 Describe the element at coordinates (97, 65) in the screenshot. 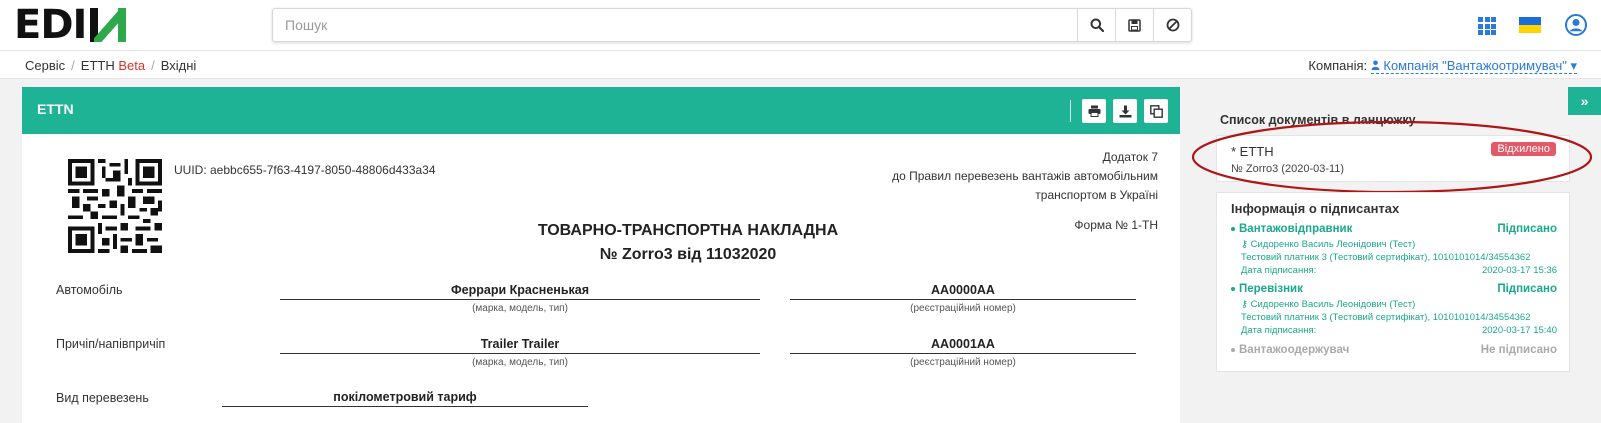

I see `breadcrumb-ettn-label: ЕТТН` at that location.